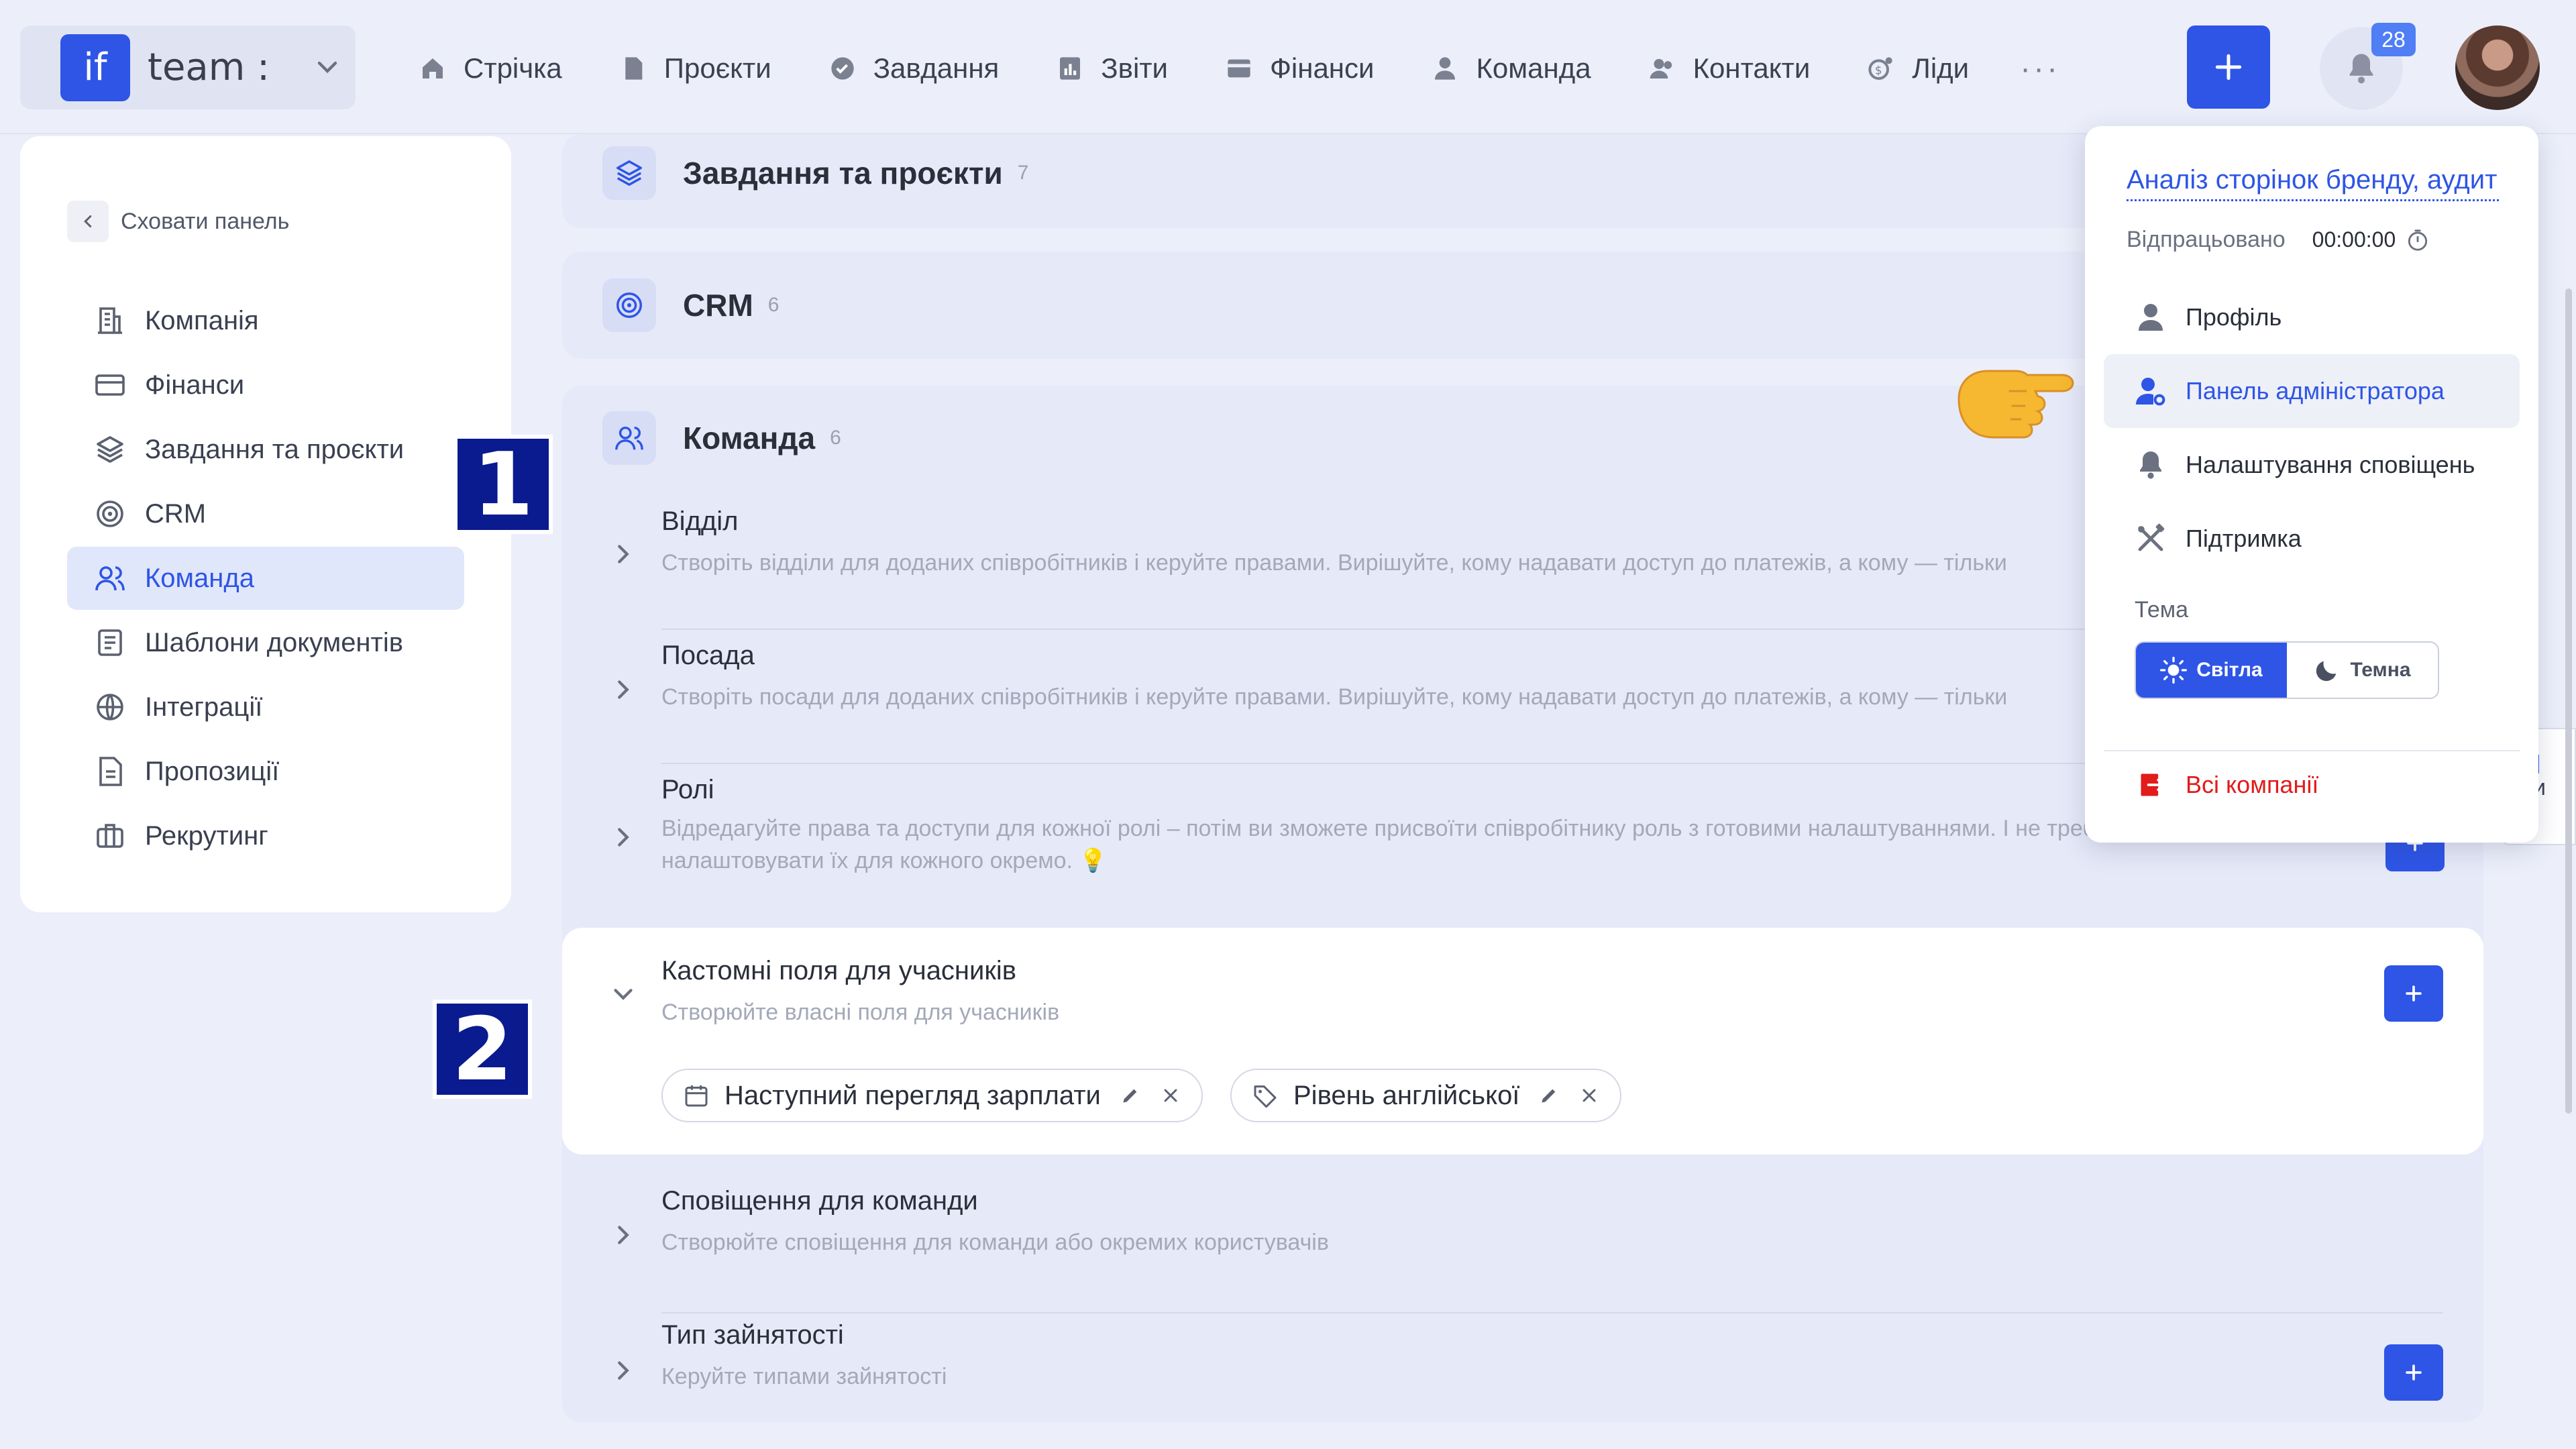 This screenshot has height=1449, width=2576. Describe the element at coordinates (2229, 670) in the screenshot. I see `theme-light-label: Світла` at that location.